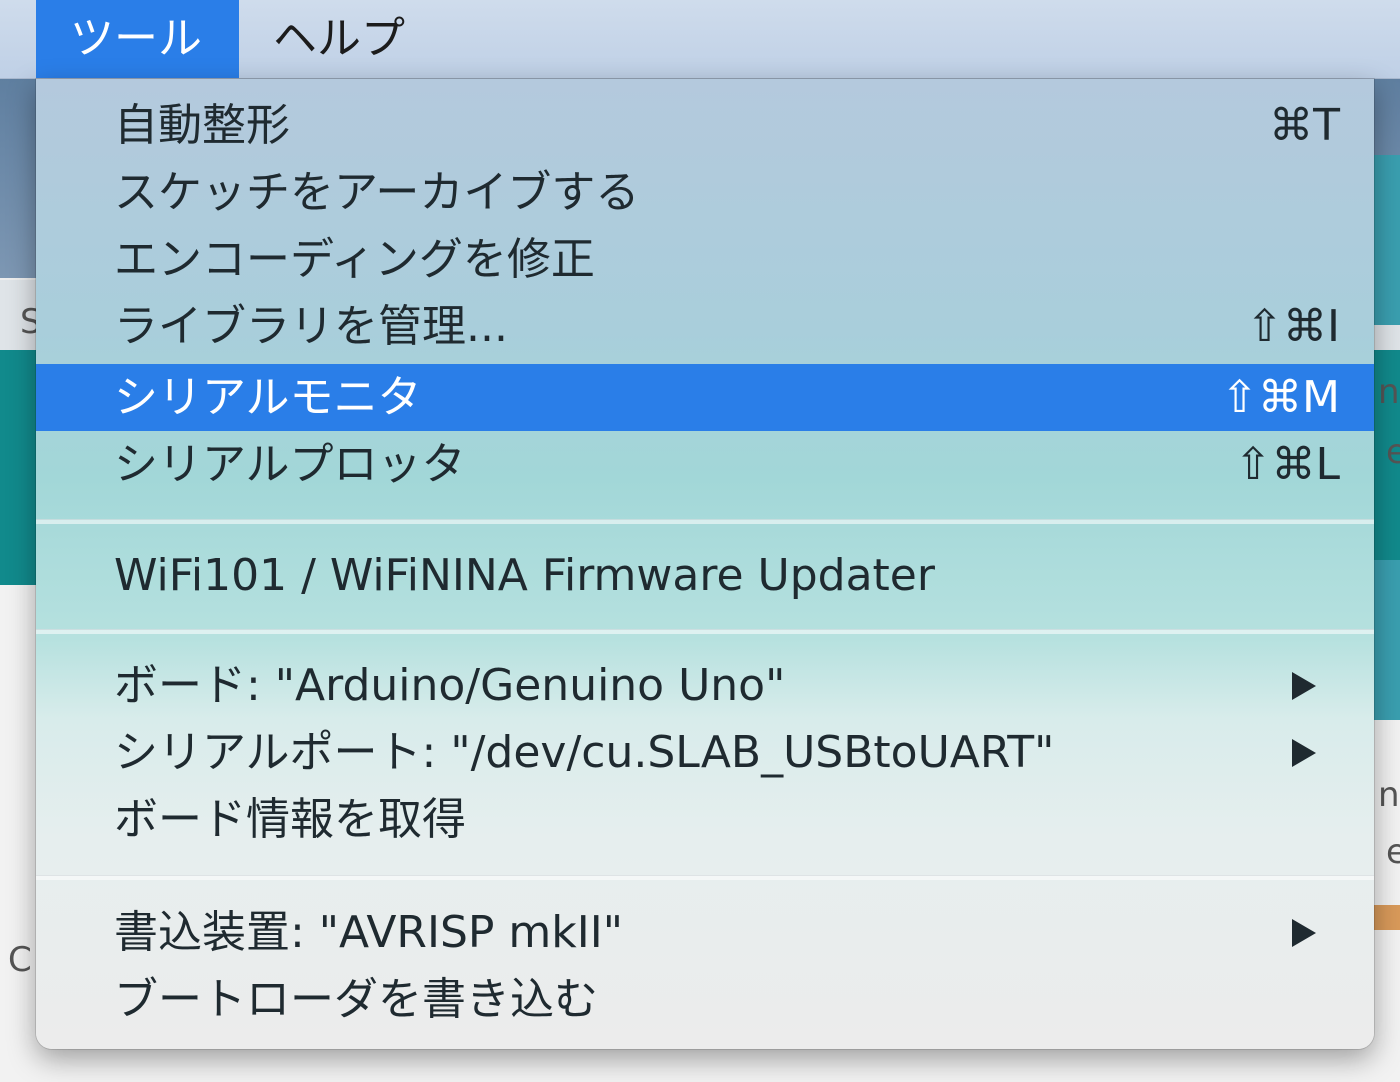 This screenshot has height=1082, width=1400. Describe the element at coordinates (290, 464) in the screenshot. I see `menu-item-label: シリアルプロッタ` at that location.